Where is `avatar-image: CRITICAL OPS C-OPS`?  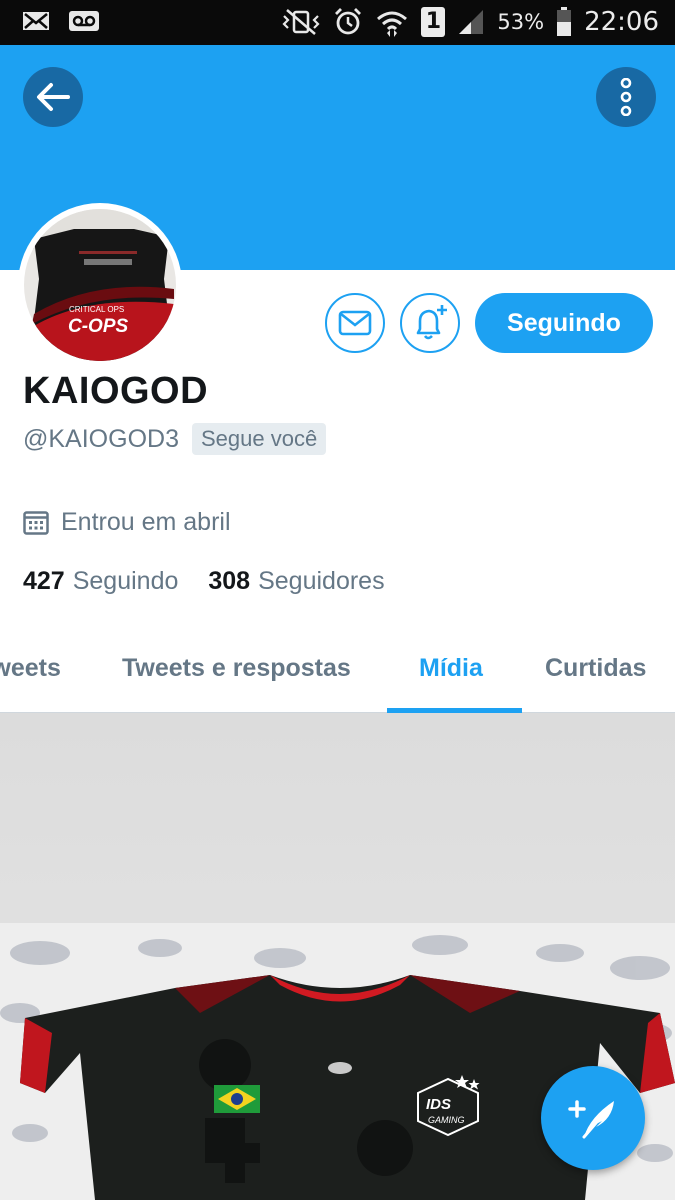
avatar-image: CRITICAL OPS C-OPS is located at coordinates (100, 285).